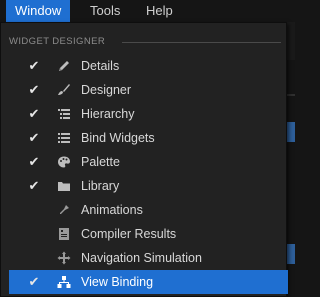  Describe the element at coordinates (118, 138) in the screenshot. I see `menu-item-label: Bind Widgets` at that location.